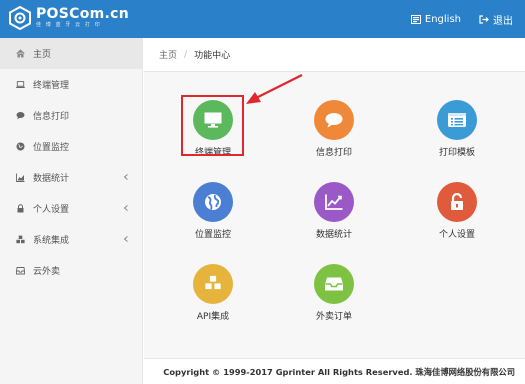  I want to click on tile-label: 个人设置, so click(456, 235).